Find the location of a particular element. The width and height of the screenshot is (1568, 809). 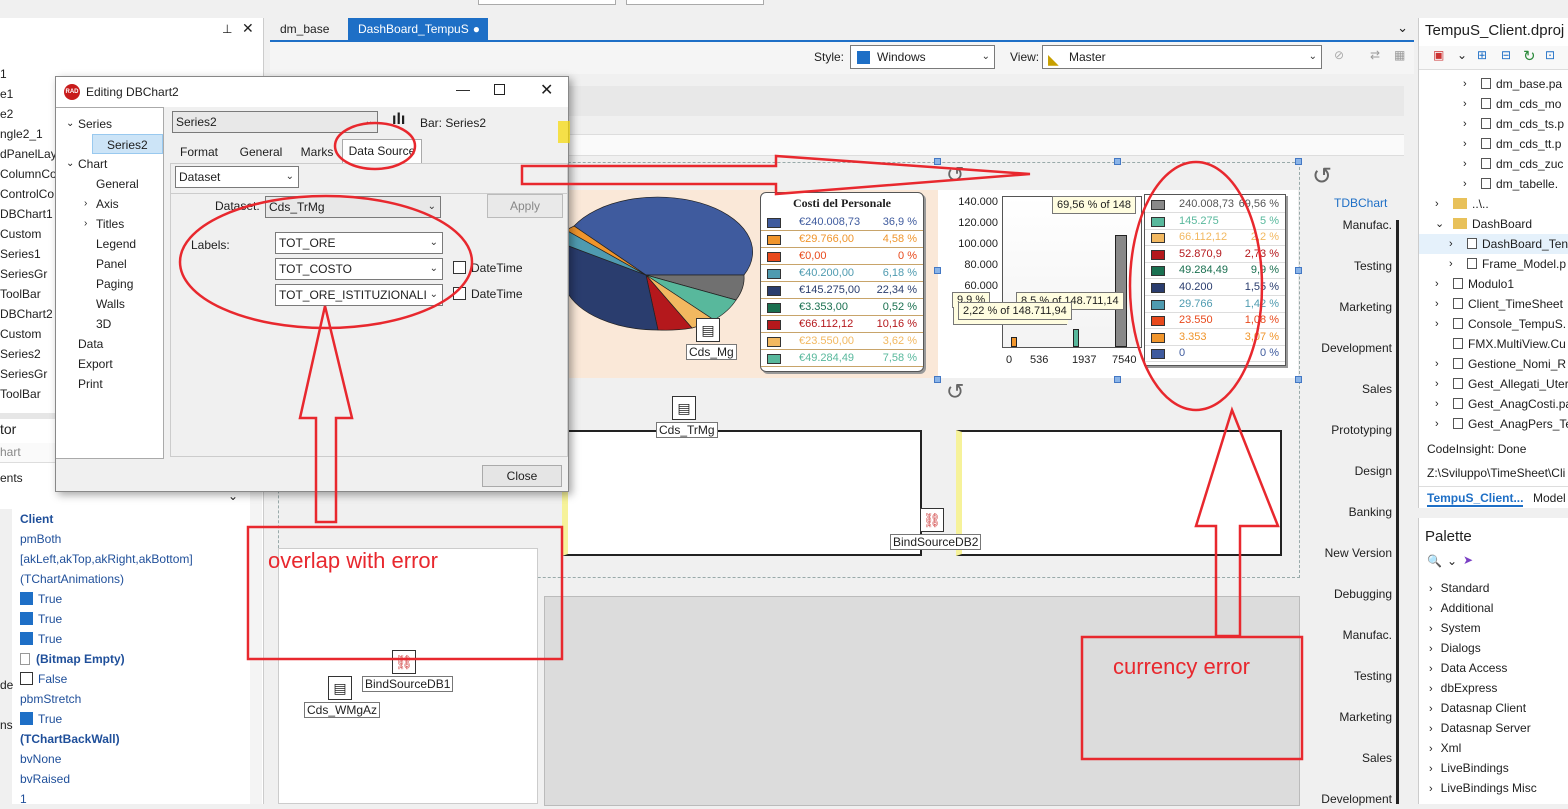

palette-category: › Datasnap Server is located at coordinates (1480, 728).